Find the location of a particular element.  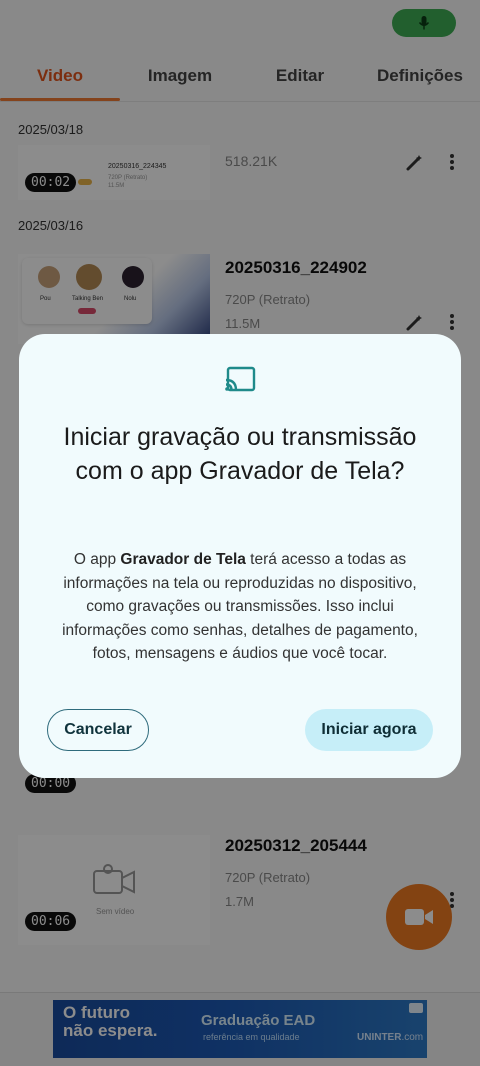

cast-icon is located at coordinates (240, 379).